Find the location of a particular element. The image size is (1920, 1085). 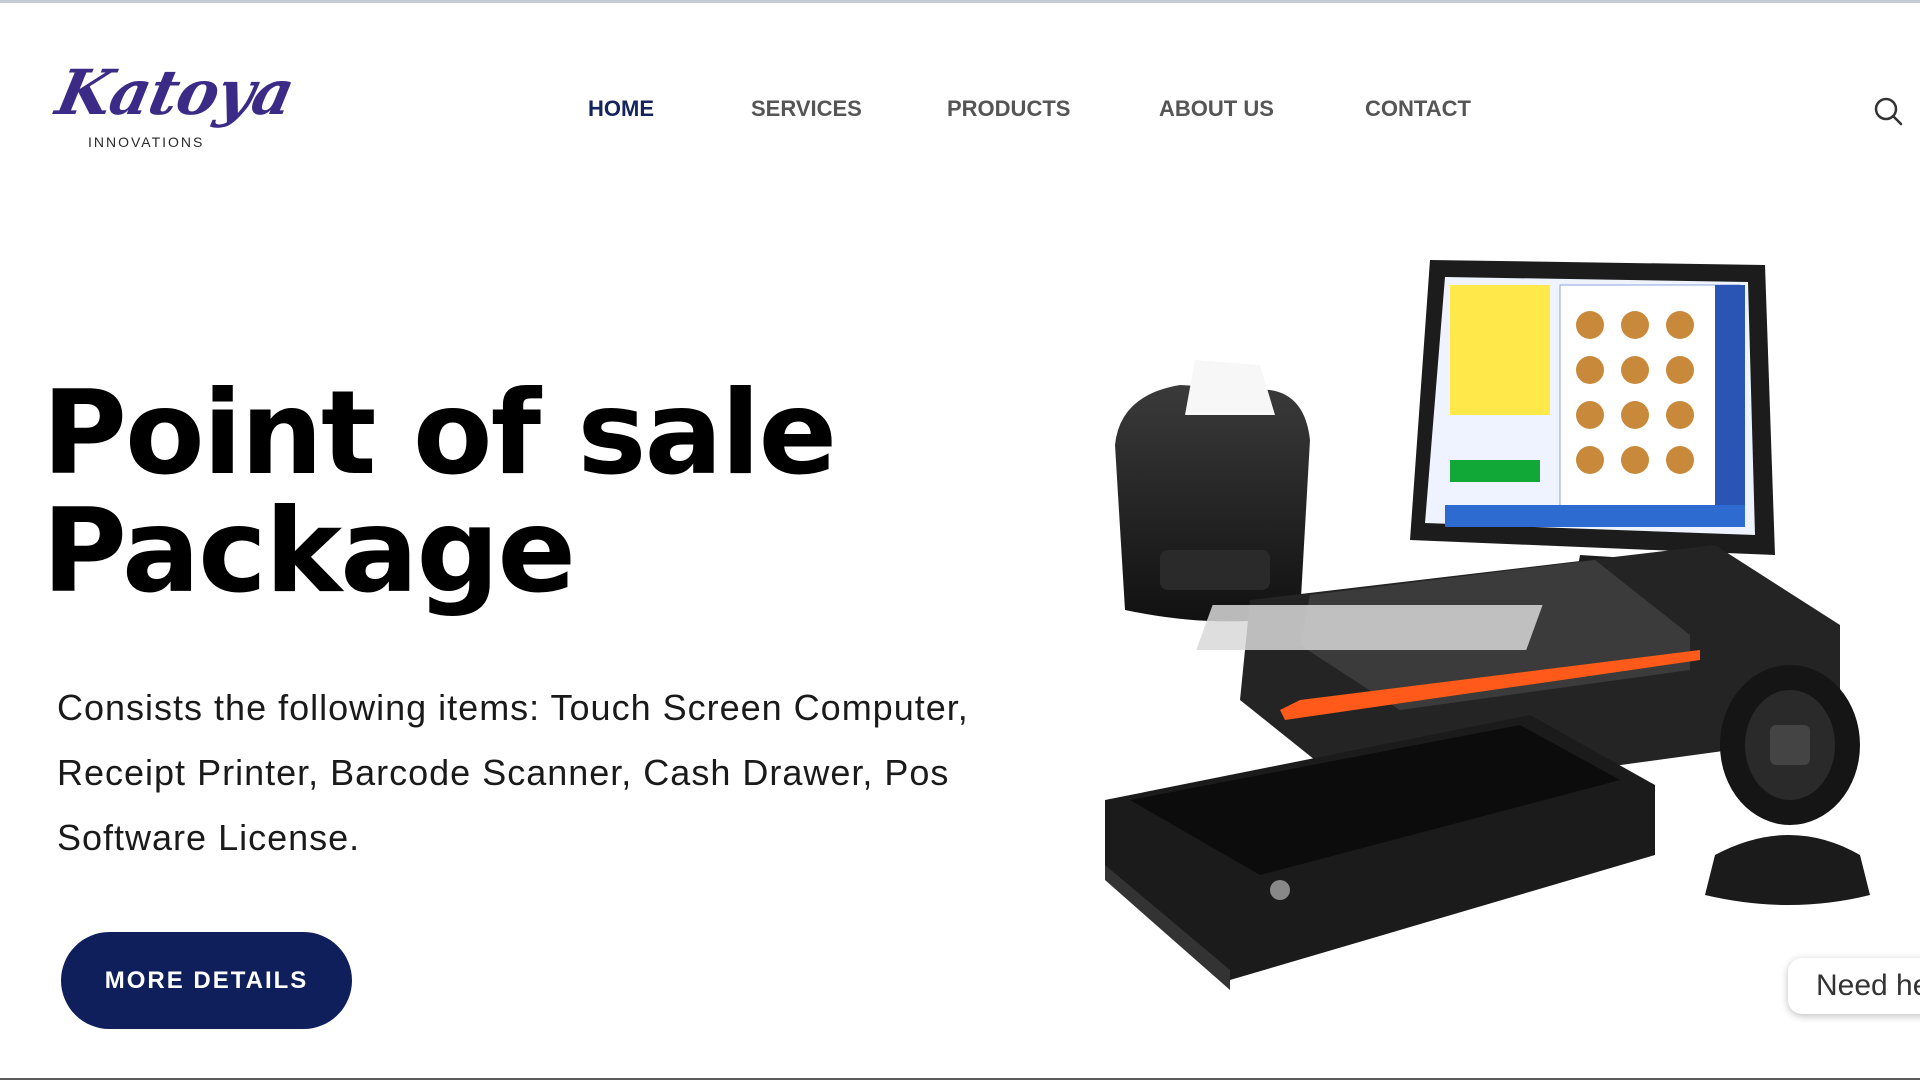

main-nav: HOME SERVICES PRODUCTS ABOUT US CONTACT is located at coordinates (960, 112).